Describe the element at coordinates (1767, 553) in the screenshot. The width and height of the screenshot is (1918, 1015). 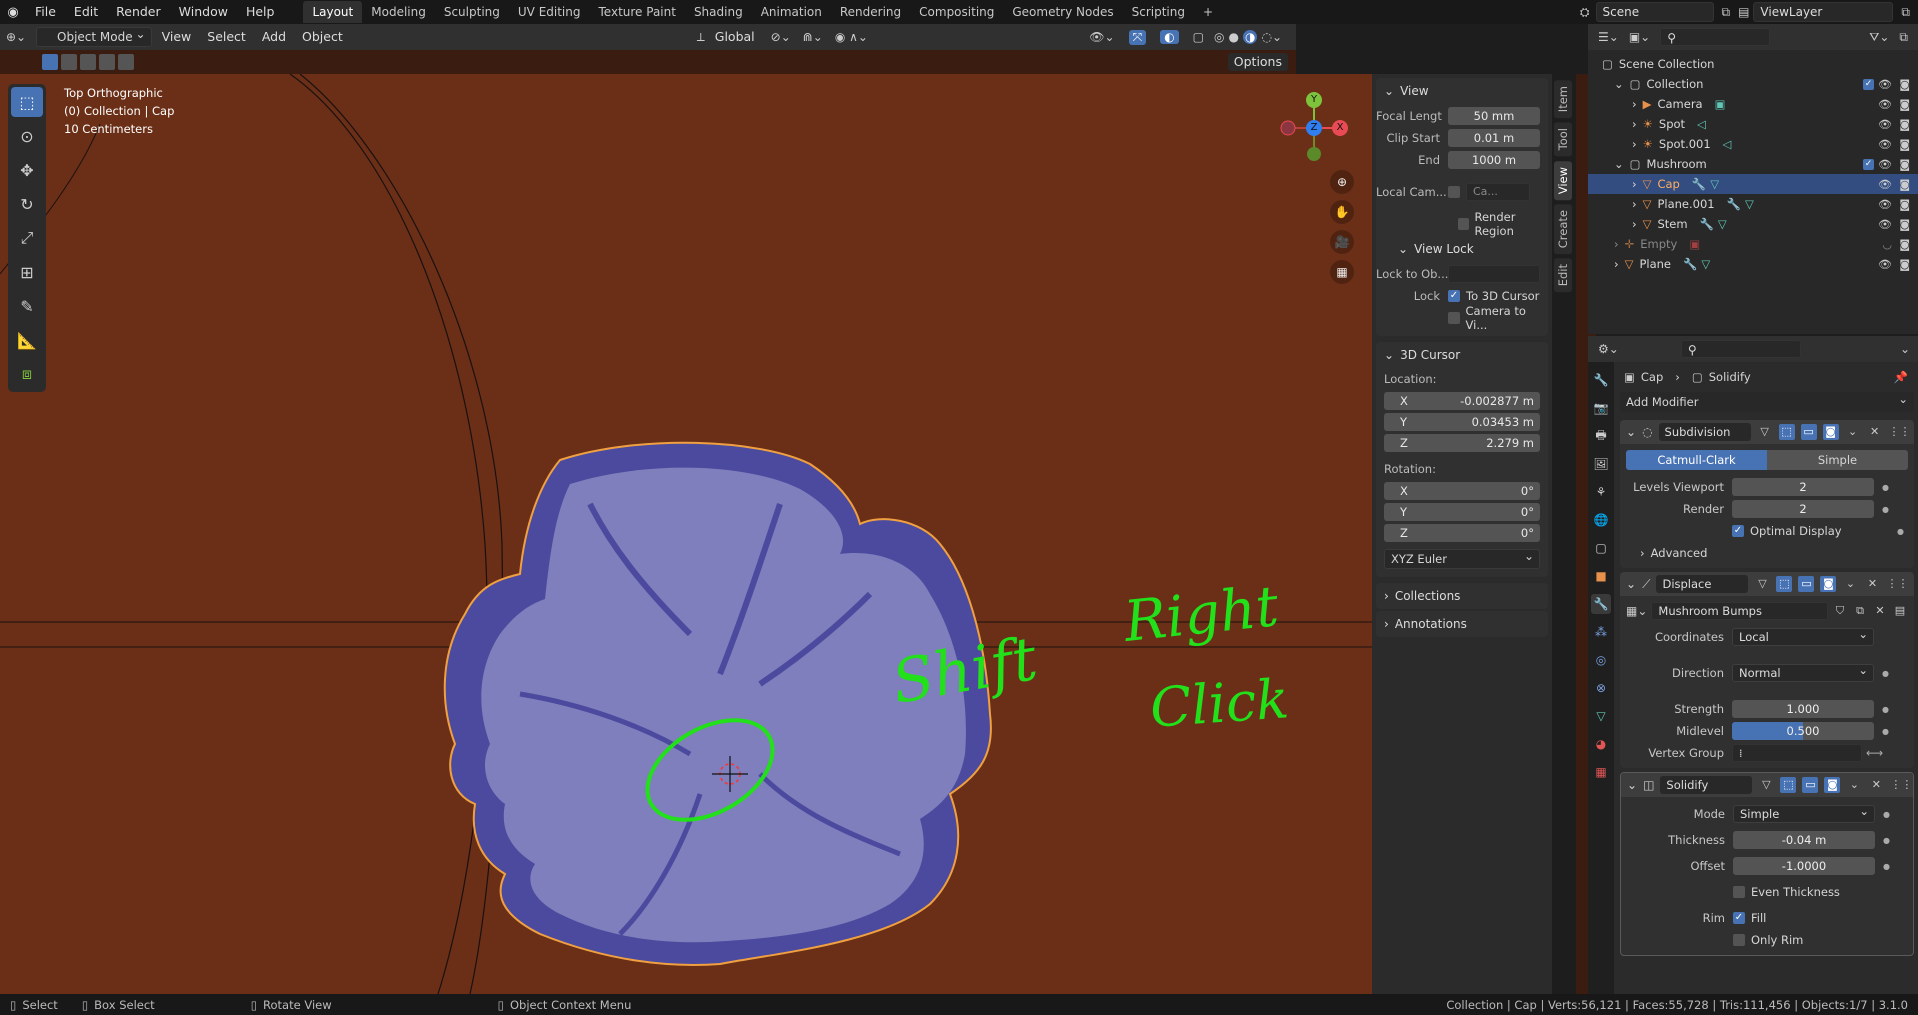
I see `advanced-subpanel: › Advanced` at that location.